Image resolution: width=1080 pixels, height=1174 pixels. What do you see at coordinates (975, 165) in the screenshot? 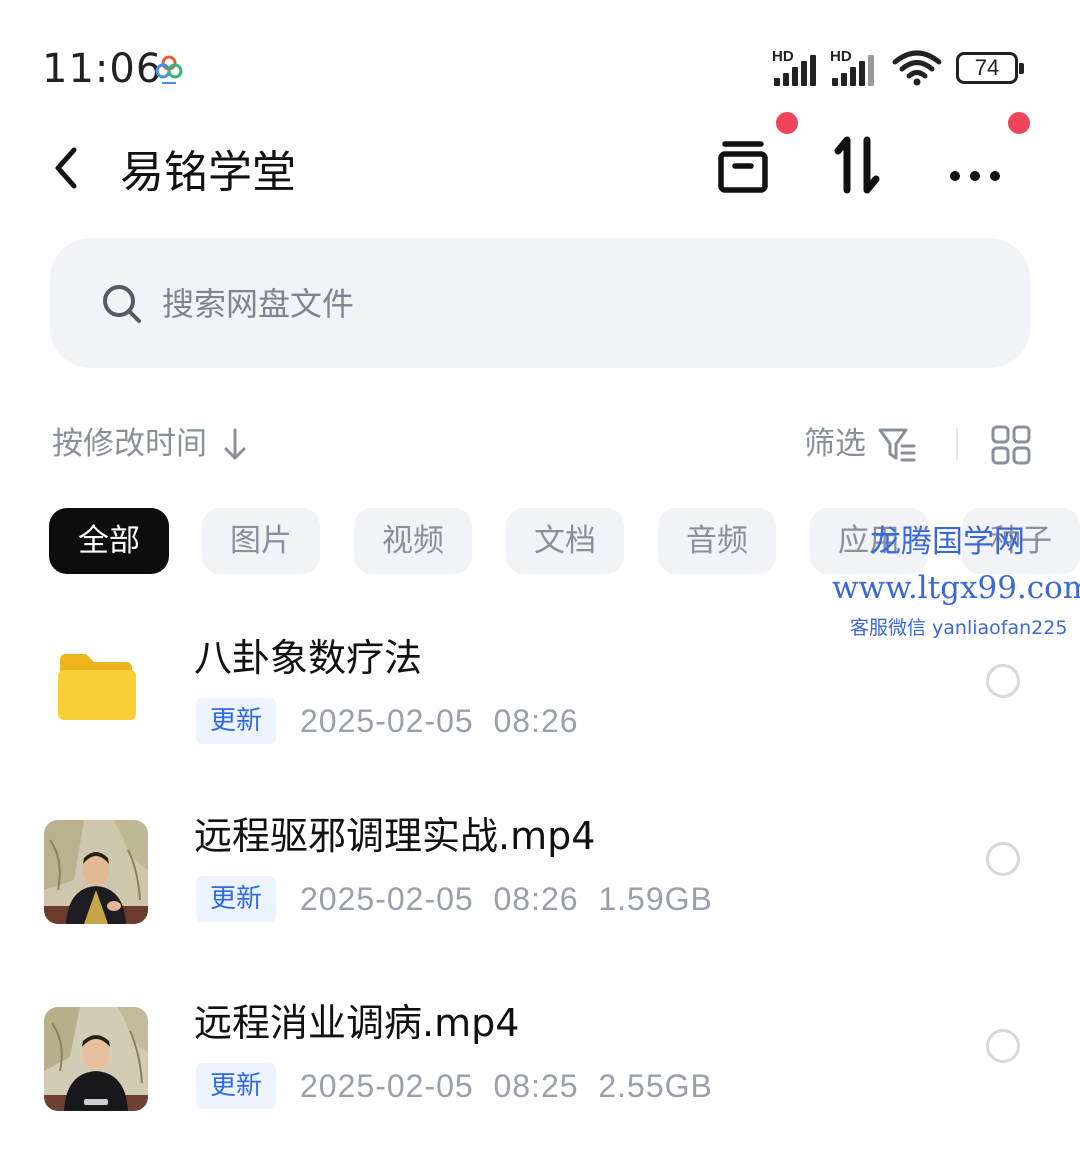
I see `more-icon` at bounding box center [975, 165].